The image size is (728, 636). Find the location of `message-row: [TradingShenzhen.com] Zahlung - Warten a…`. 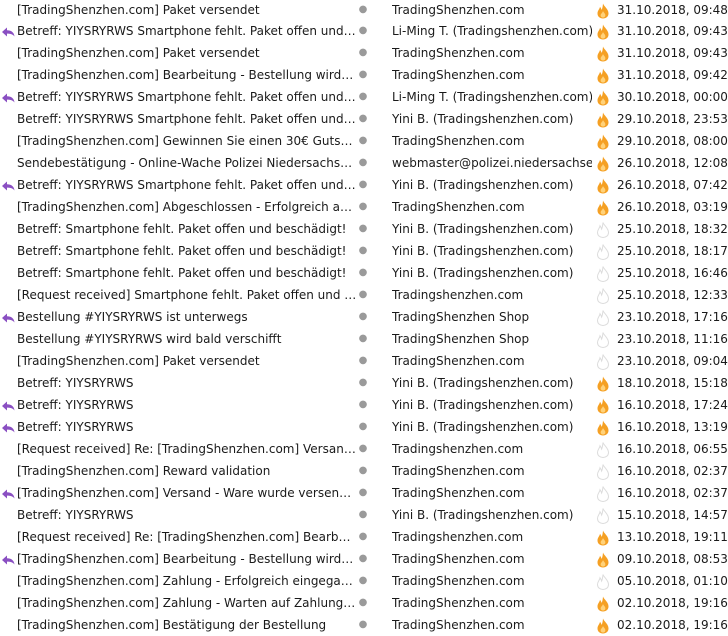

message-row: [TradingShenzhen.com] Zahlung - Warten a… is located at coordinates (364, 603).